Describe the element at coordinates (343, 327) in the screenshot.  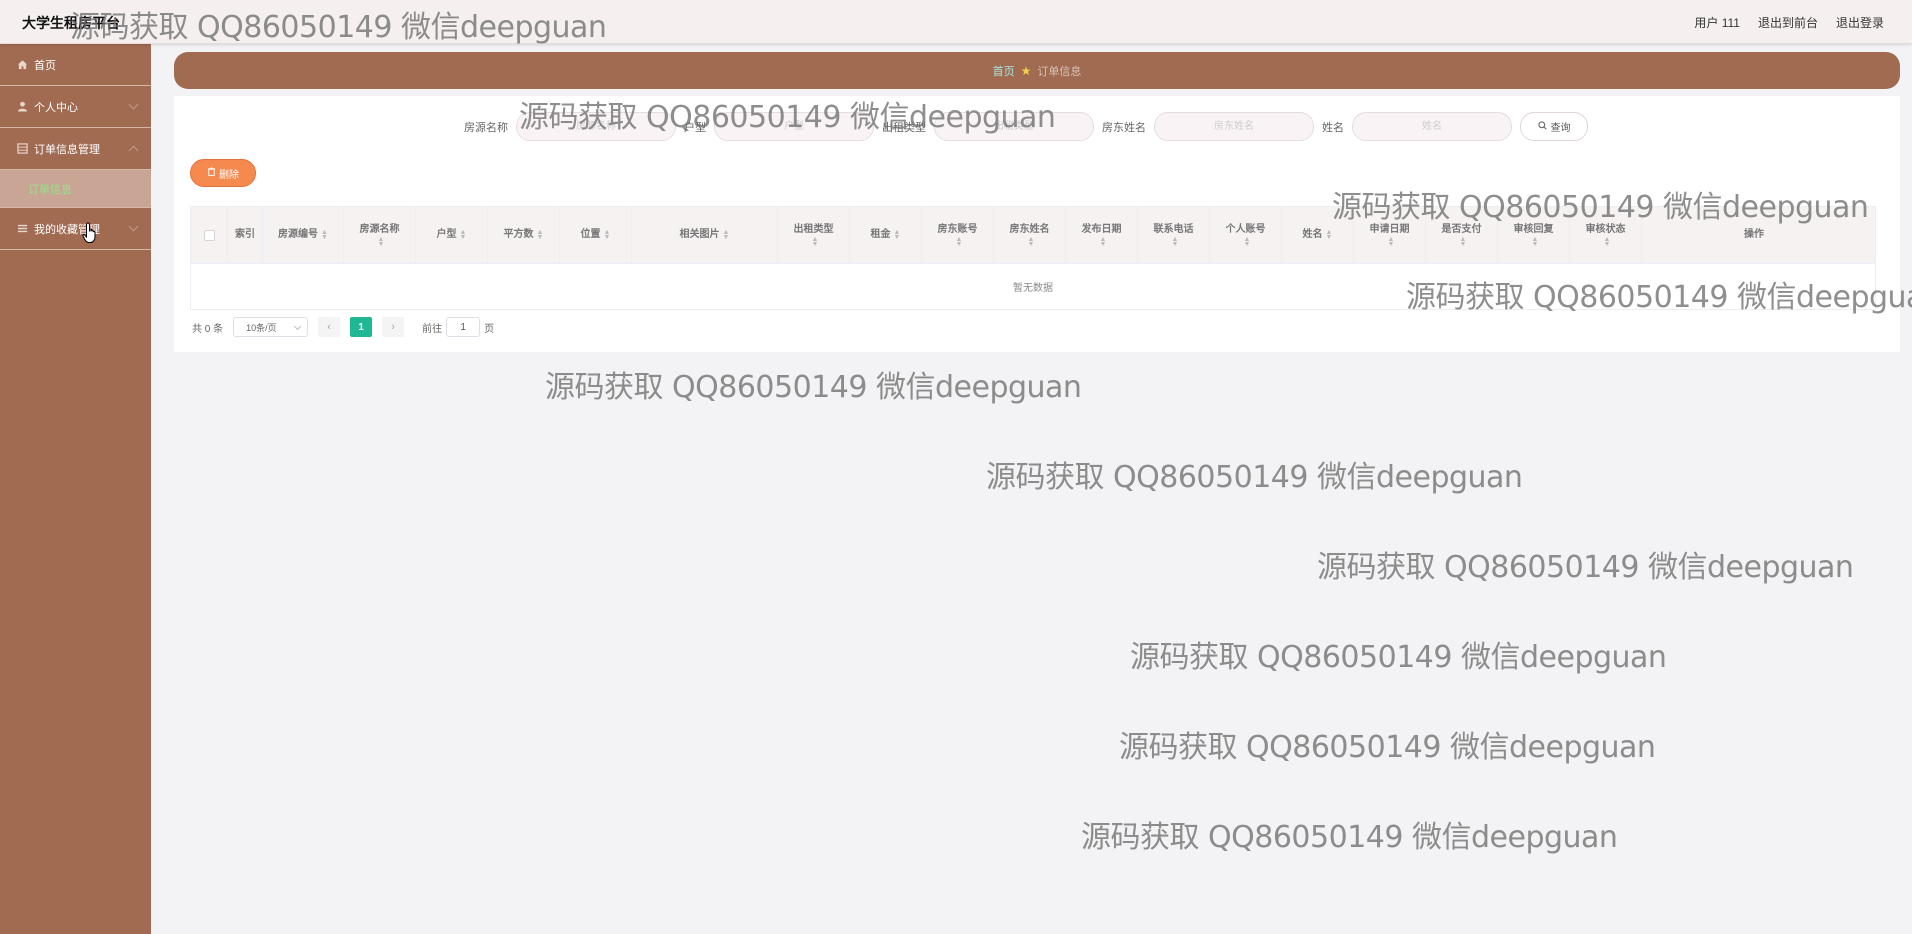
I see `pagination: 共 0 条 10条/页 ‹ 1 › 前往 页` at that location.